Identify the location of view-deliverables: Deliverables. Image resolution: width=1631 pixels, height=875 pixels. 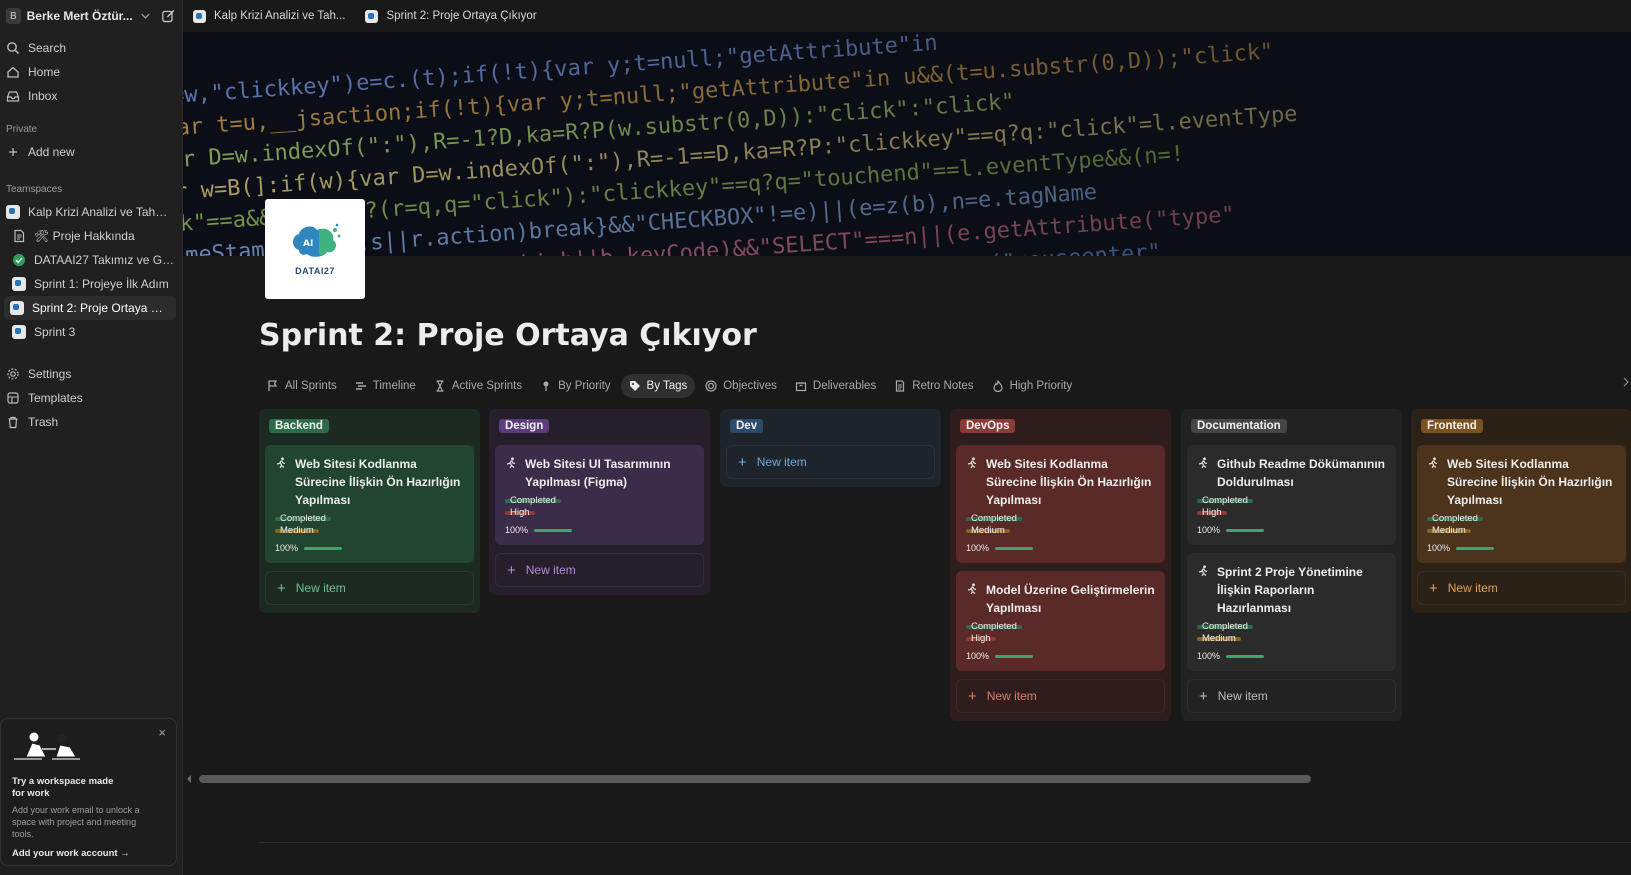
(835, 386).